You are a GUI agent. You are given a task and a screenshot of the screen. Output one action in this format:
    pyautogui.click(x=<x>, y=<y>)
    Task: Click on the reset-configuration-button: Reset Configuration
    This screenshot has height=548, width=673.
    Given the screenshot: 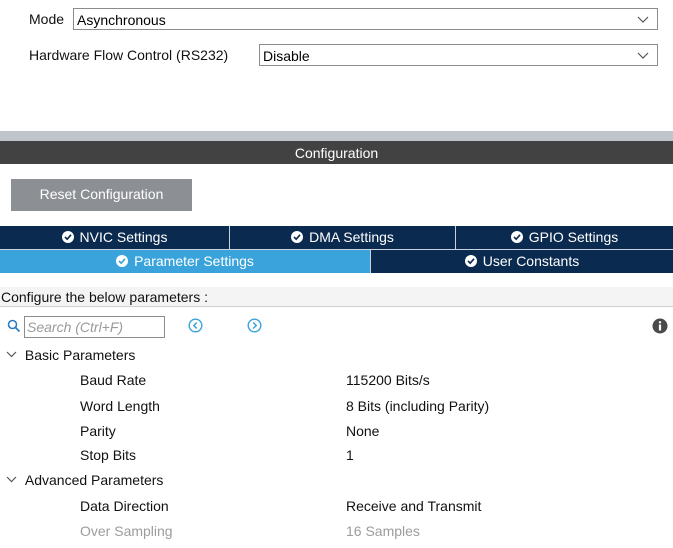 What is the action you would take?
    pyautogui.click(x=101, y=195)
    